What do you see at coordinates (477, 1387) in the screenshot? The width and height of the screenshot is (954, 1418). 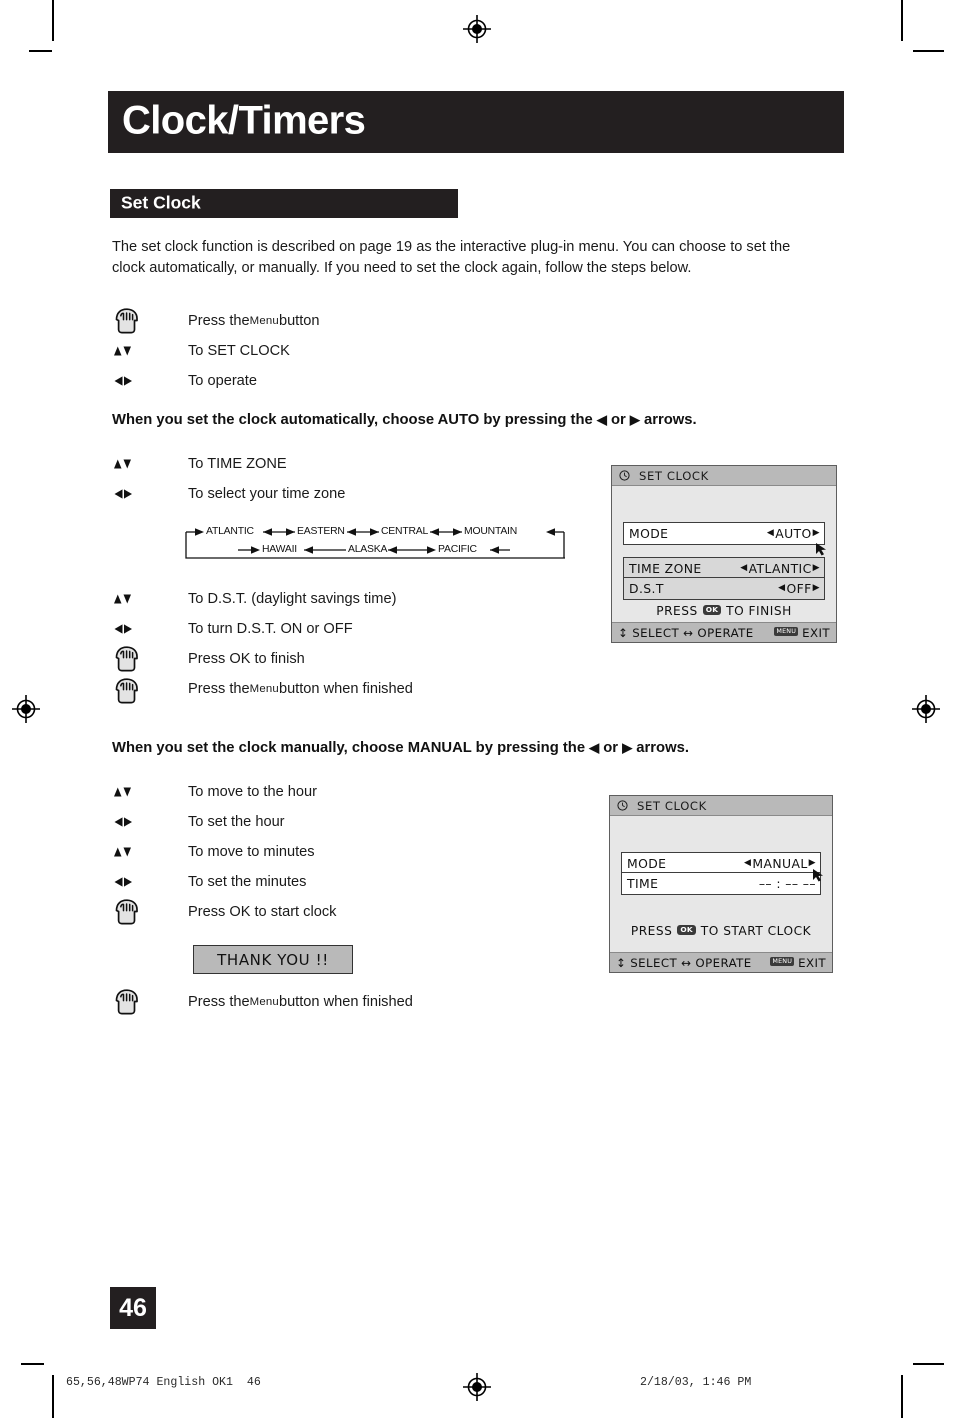 I see `registration-mark-bottom` at bounding box center [477, 1387].